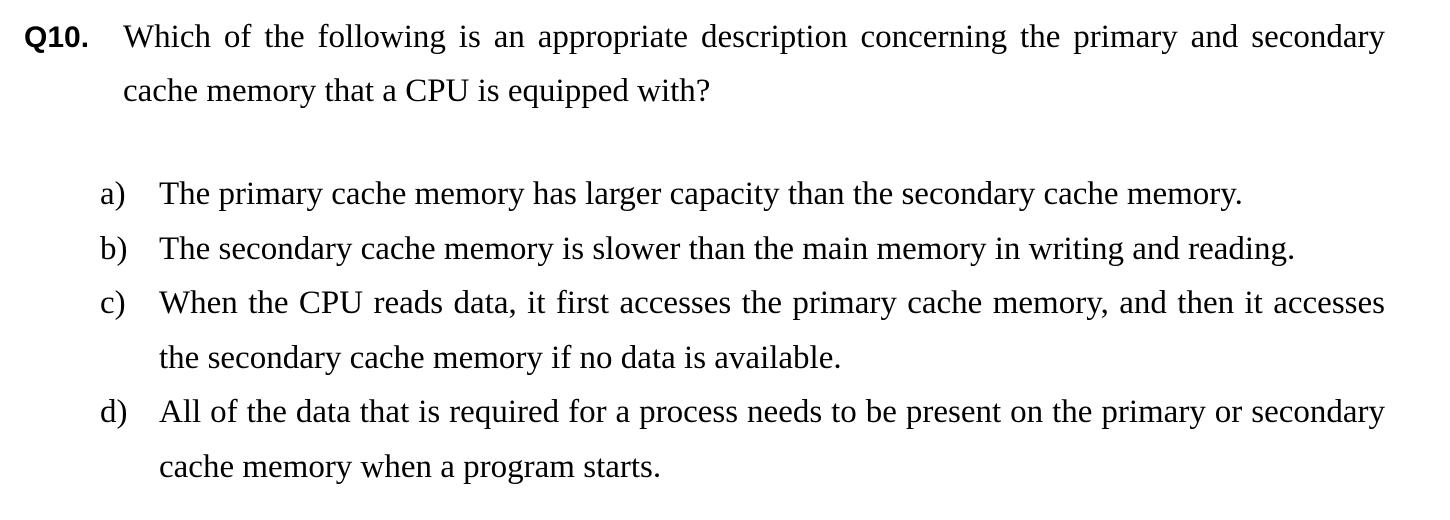  What do you see at coordinates (113, 303) in the screenshot?
I see `option-letter: c)` at bounding box center [113, 303].